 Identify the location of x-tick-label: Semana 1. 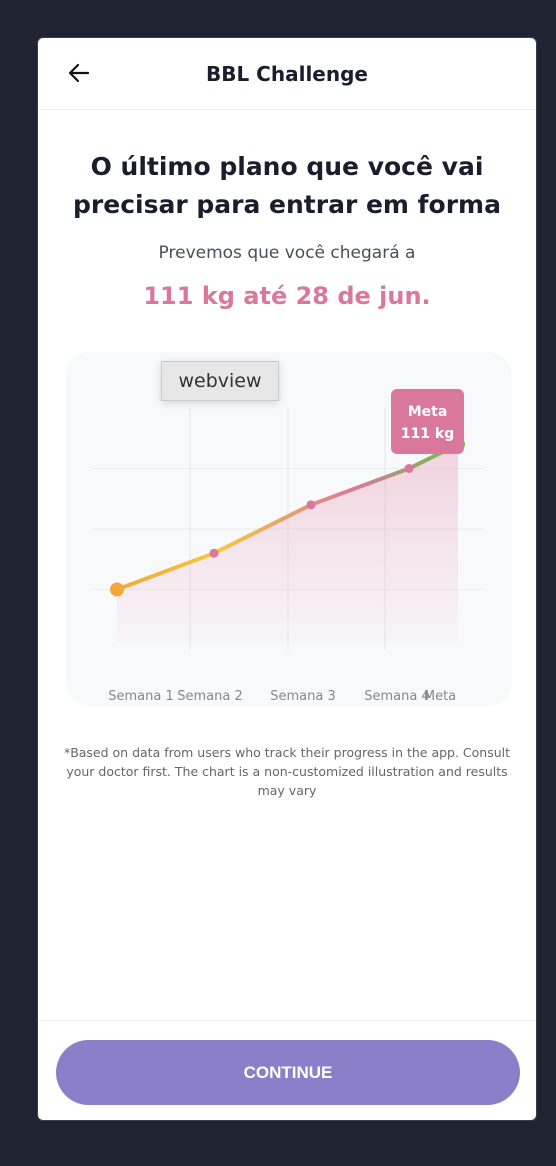
(141, 696).